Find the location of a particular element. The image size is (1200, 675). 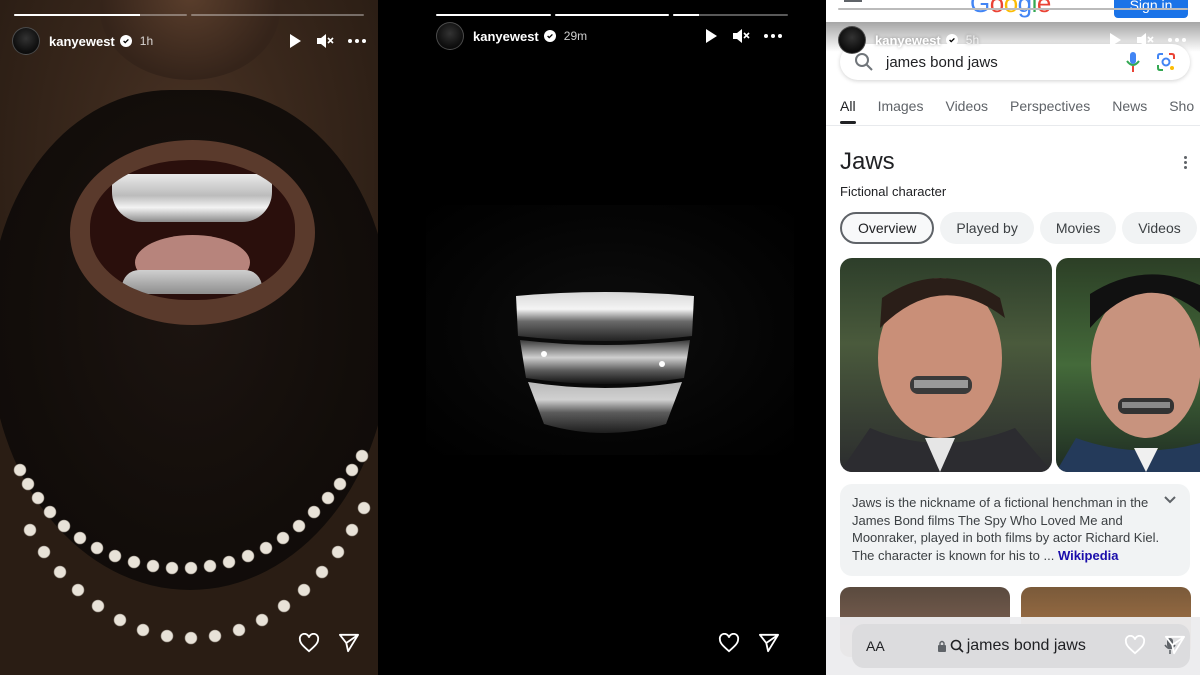

grillz-photo is located at coordinates (605, 362).